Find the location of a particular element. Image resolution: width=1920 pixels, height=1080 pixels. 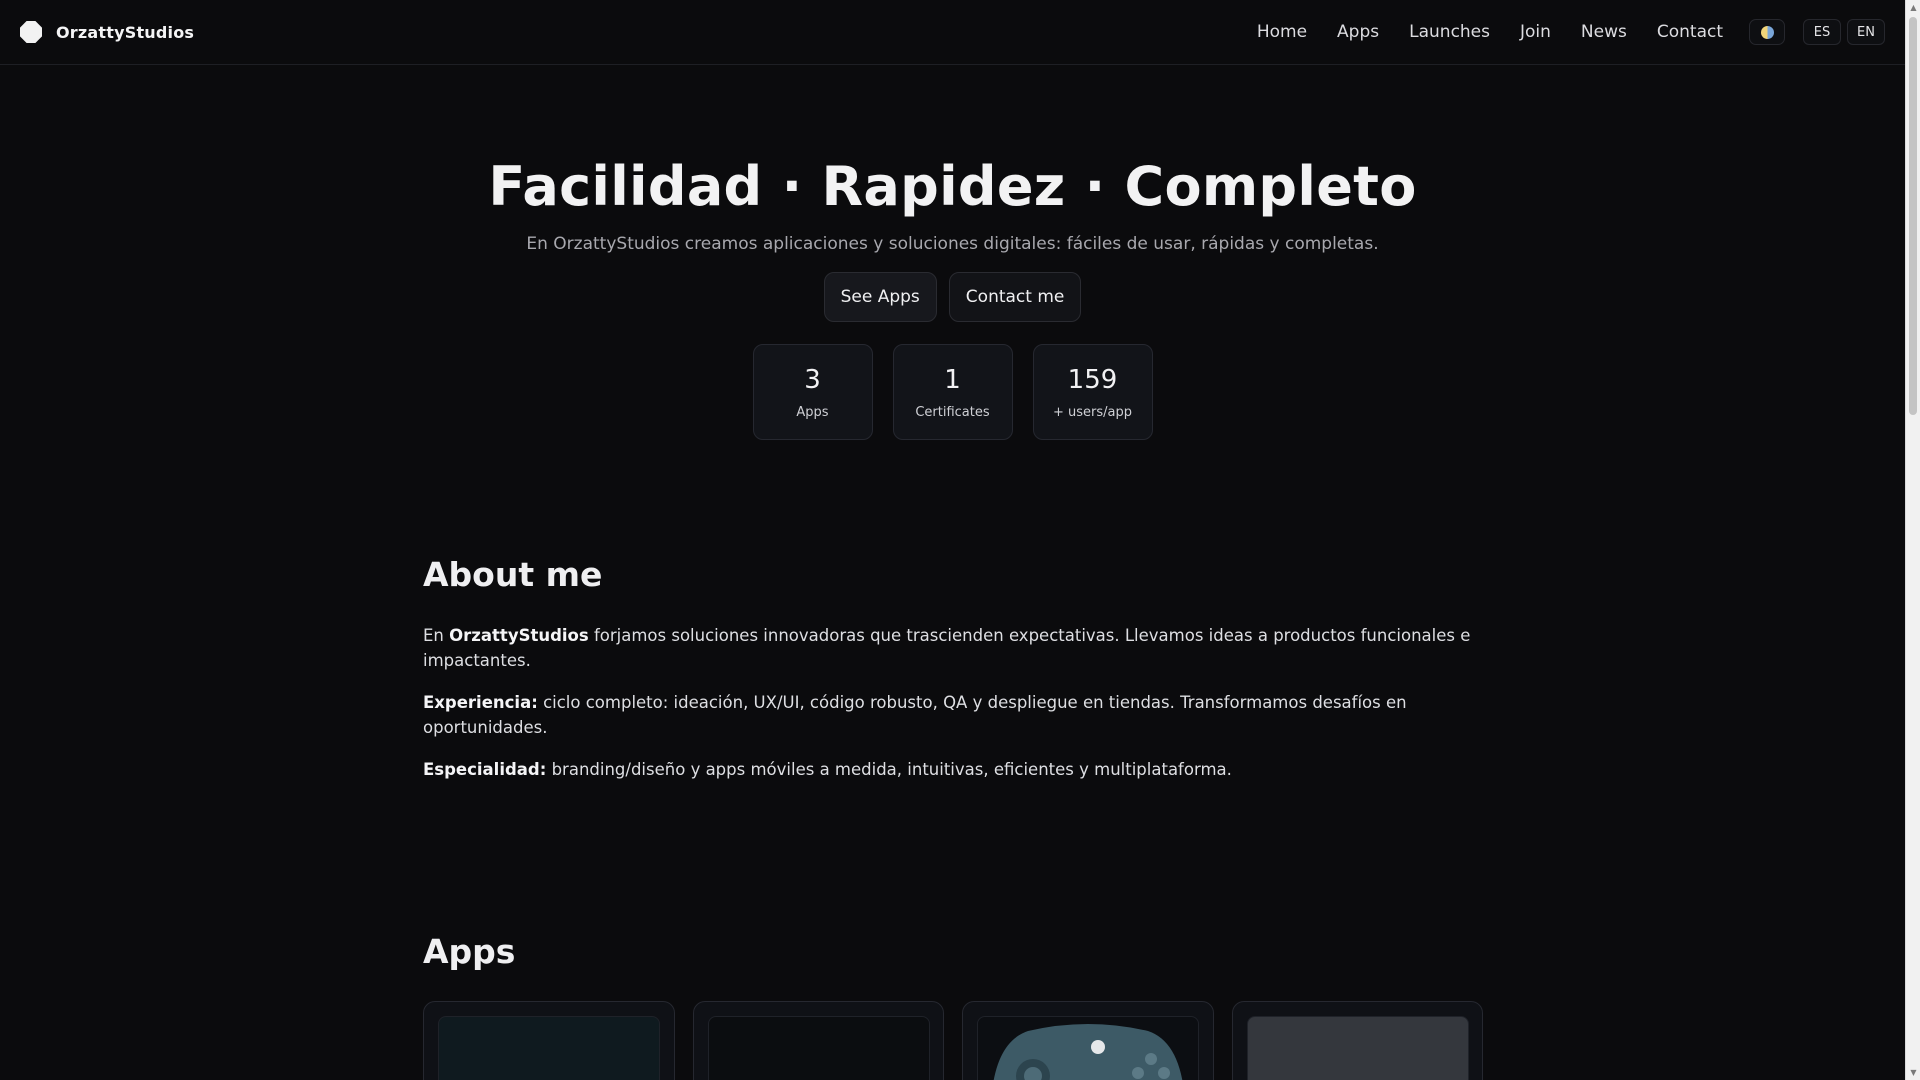

language-switcher: ES EN is located at coordinates (1844, 32).